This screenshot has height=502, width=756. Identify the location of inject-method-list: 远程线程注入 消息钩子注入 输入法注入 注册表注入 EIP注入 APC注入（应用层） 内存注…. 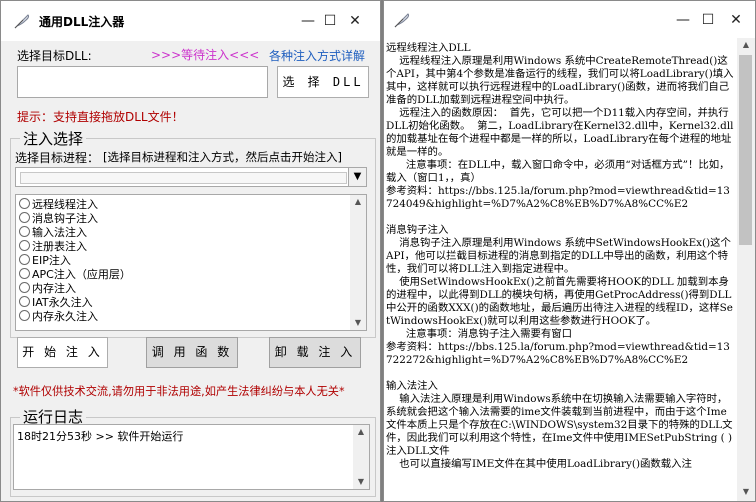
(191, 262).